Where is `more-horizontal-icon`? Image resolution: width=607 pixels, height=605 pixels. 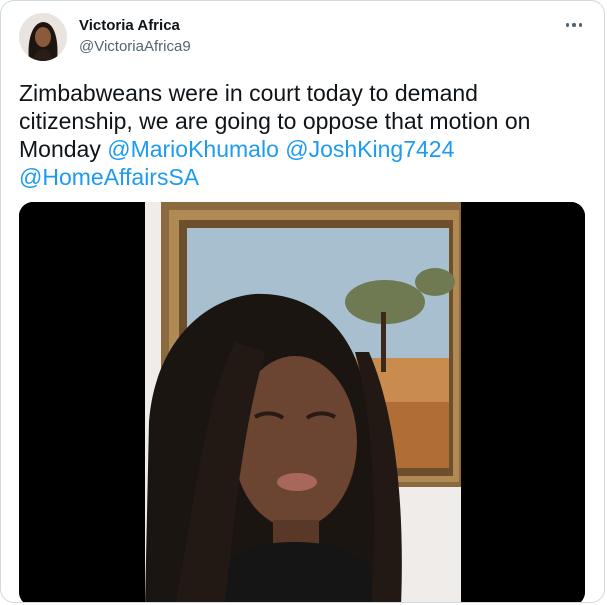 more-horizontal-icon is located at coordinates (567, 25).